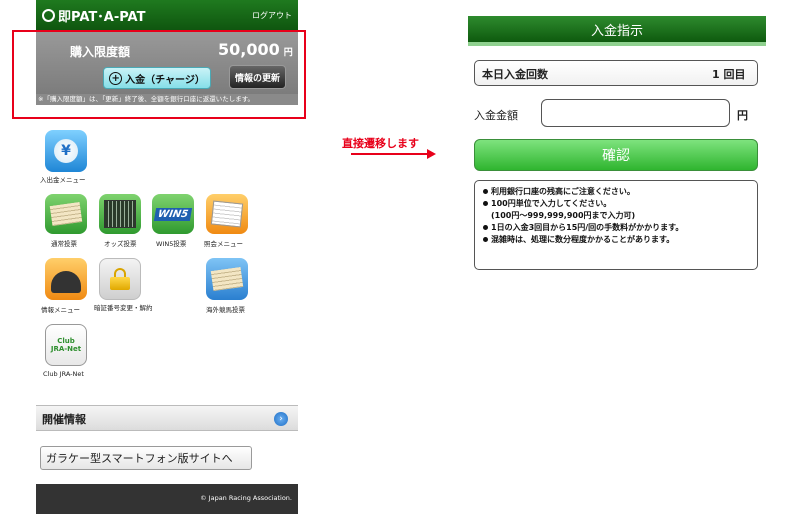 The height and width of the screenshot is (514, 786). Describe the element at coordinates (620, 240) in the screenshot. I see `note-item: 混雑時は、処理に数分程度かかることがあります。` at that location.